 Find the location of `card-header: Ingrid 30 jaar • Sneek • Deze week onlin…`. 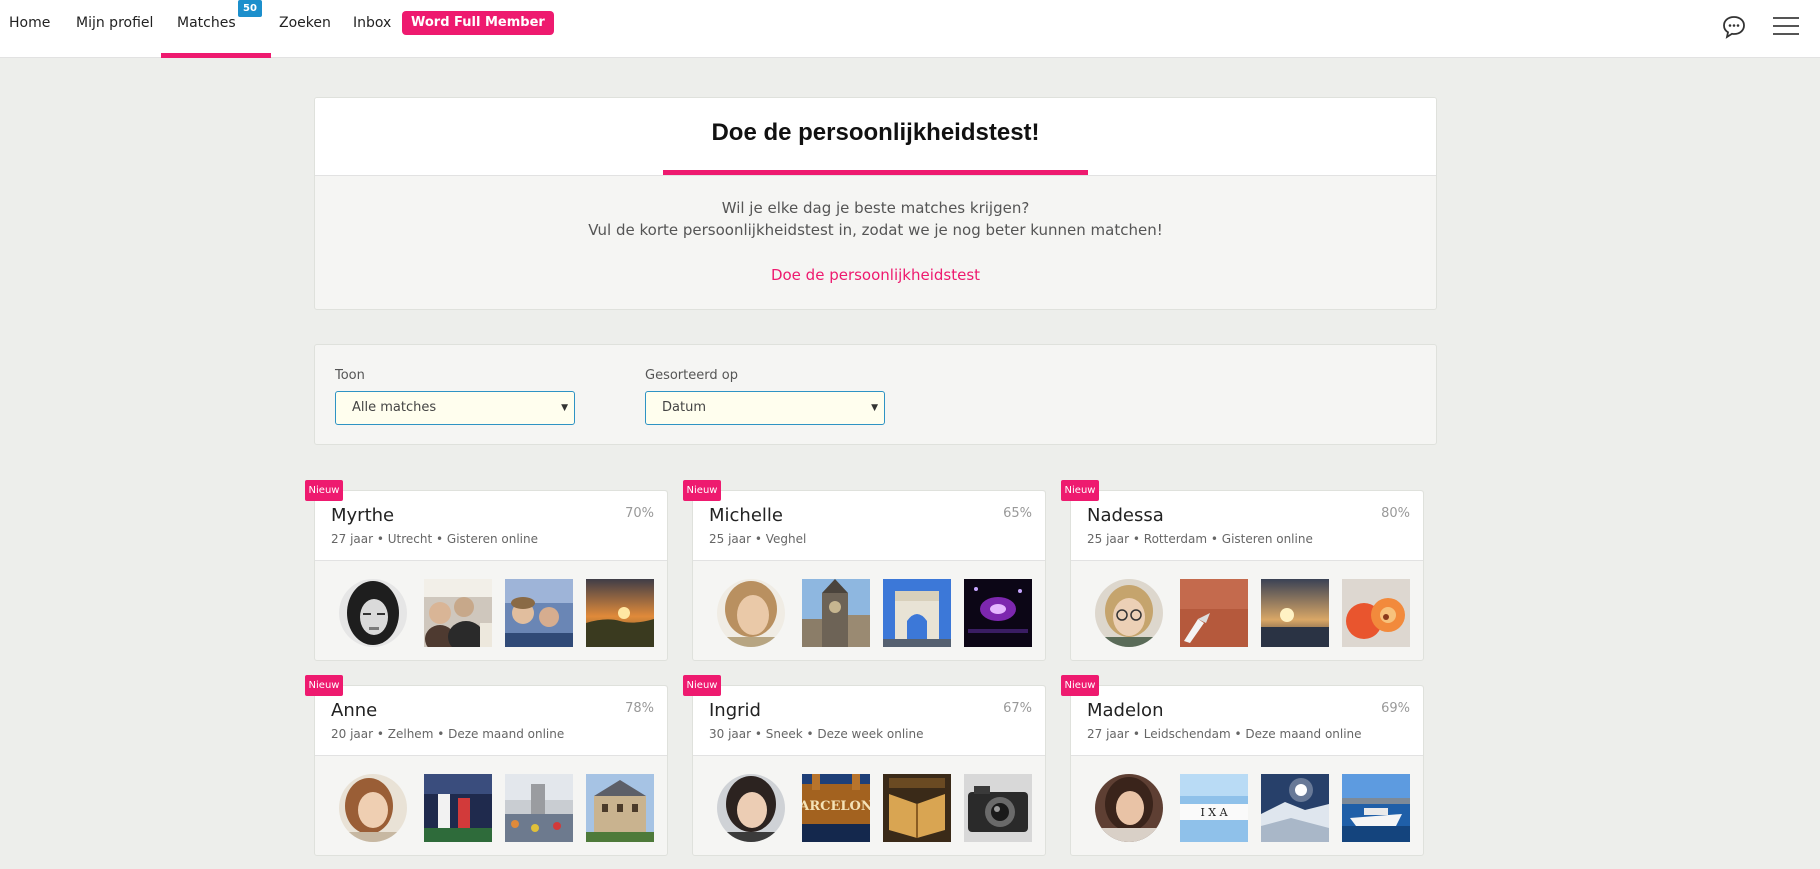

card-header: Ingrid 30 jaar • Sneek • Deze week onlin… is located at coordinates (869, 721).